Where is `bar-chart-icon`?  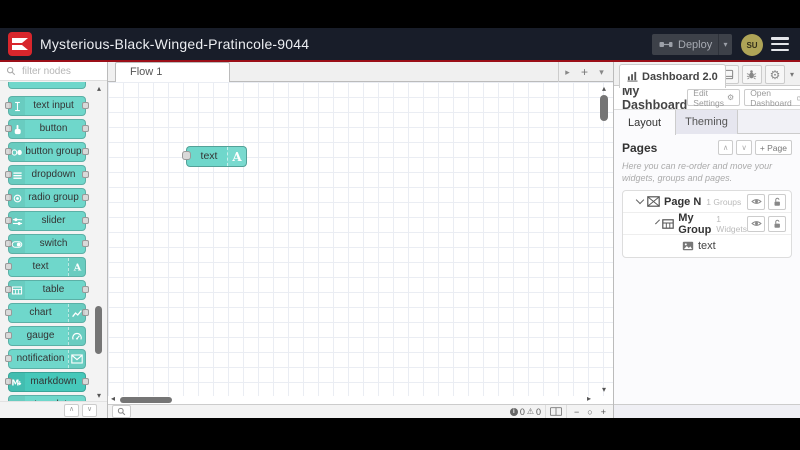 bar-chart-icon is located at coordinates (632, 76).